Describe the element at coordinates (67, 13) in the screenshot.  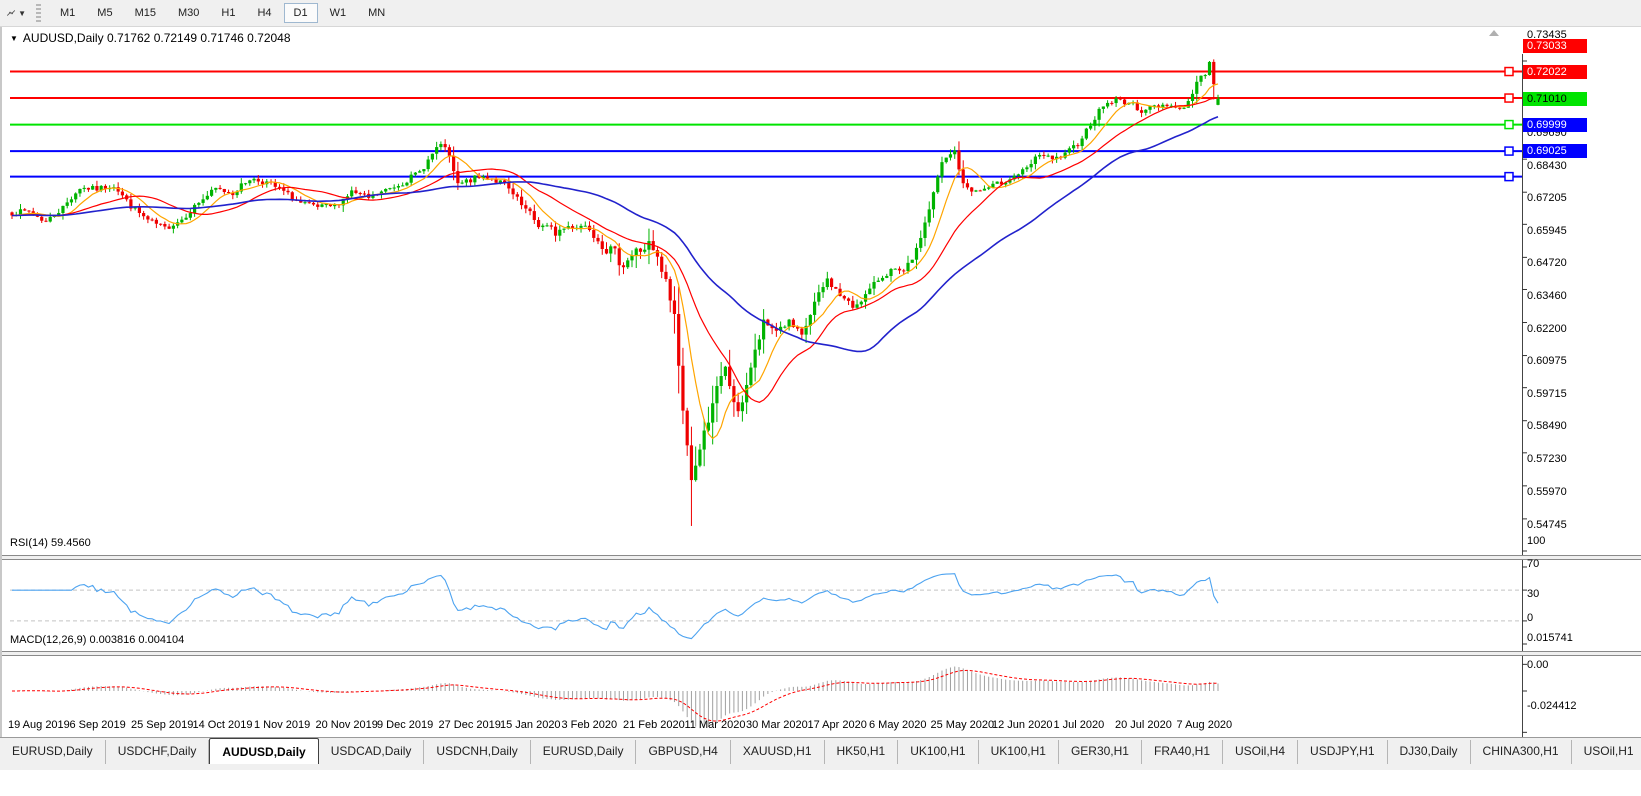
I see `timeframe-button-m1: M1` at that location.